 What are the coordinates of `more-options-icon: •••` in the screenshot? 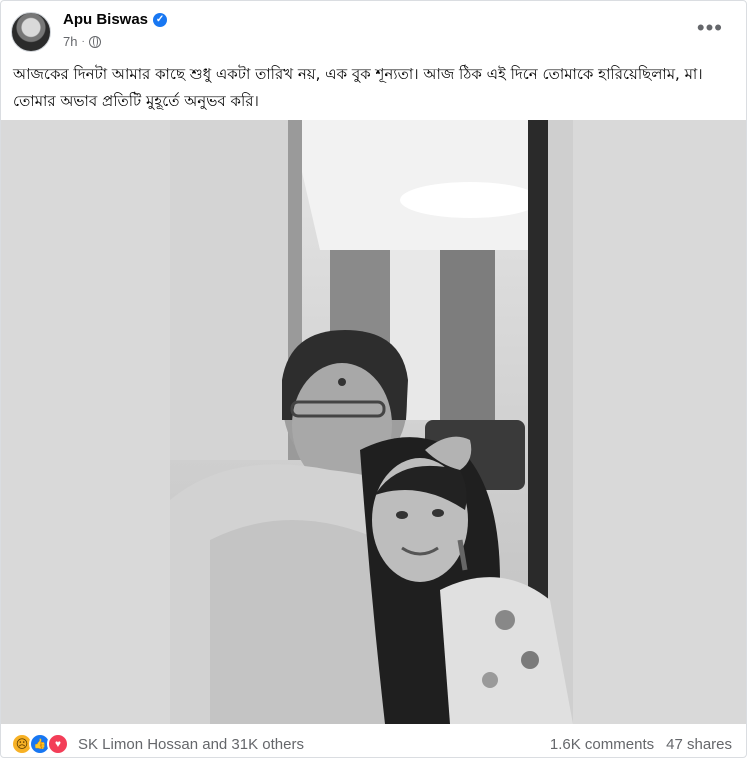 It's located at (710, 28).